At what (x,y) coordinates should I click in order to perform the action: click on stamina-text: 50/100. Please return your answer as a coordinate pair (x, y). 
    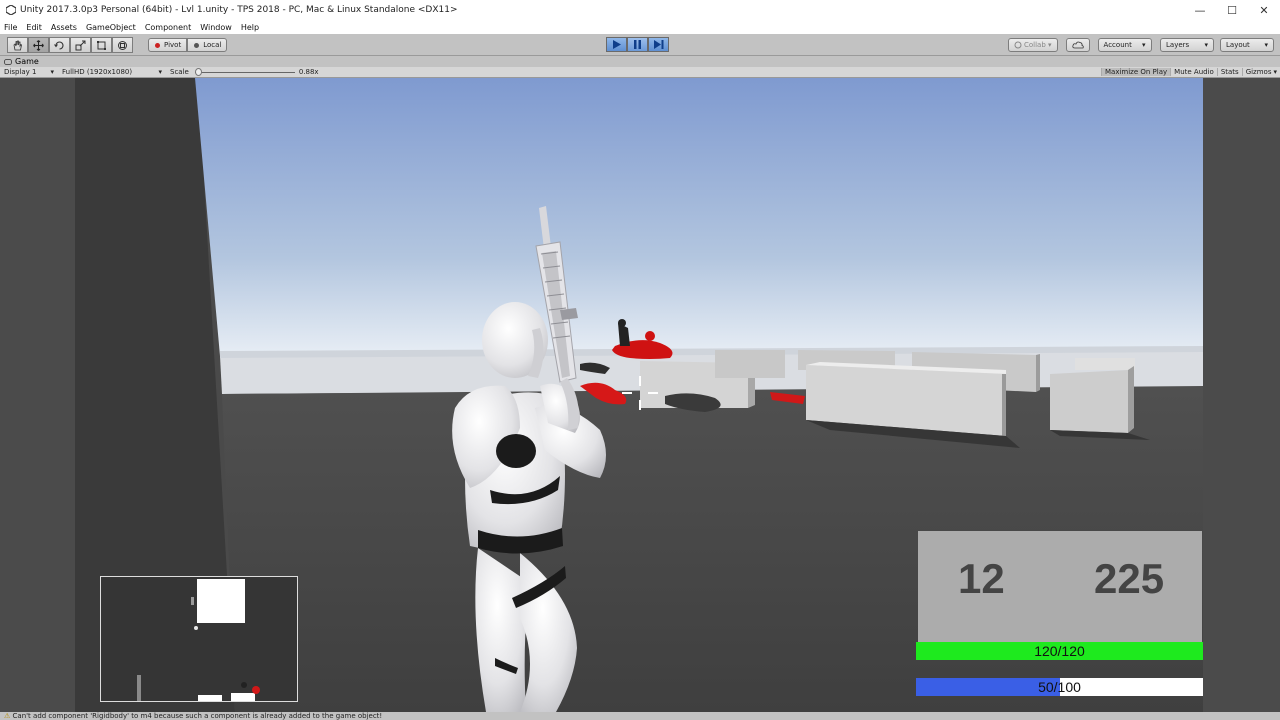
    Looking at the image, I should click on (1059, 687).